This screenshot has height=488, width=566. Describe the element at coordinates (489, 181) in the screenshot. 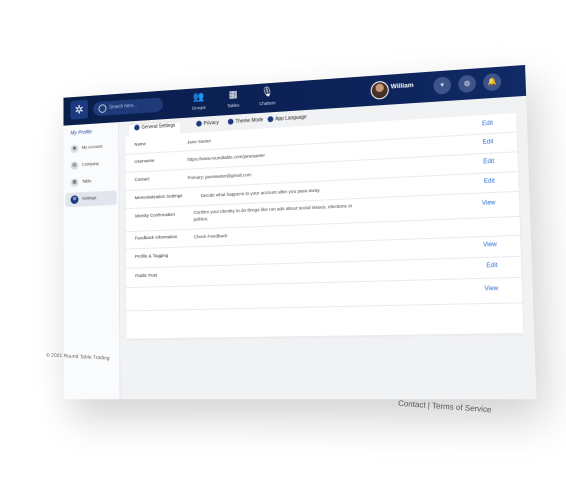

I see `edit-memorialization-button: Edit` at that location.